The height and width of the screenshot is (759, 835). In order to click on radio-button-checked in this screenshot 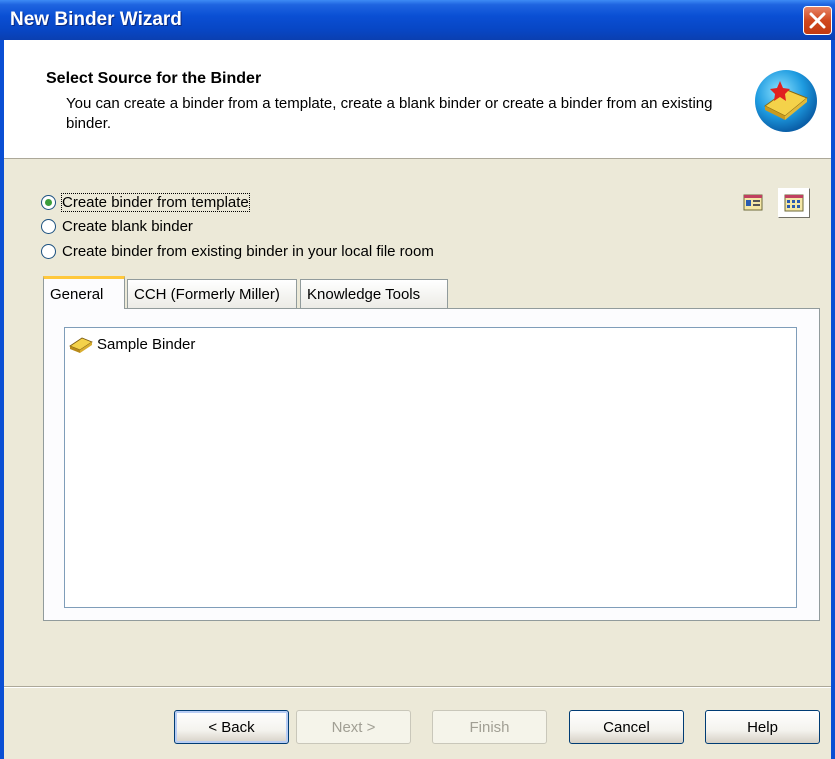, I will do `click(48, 202)`.